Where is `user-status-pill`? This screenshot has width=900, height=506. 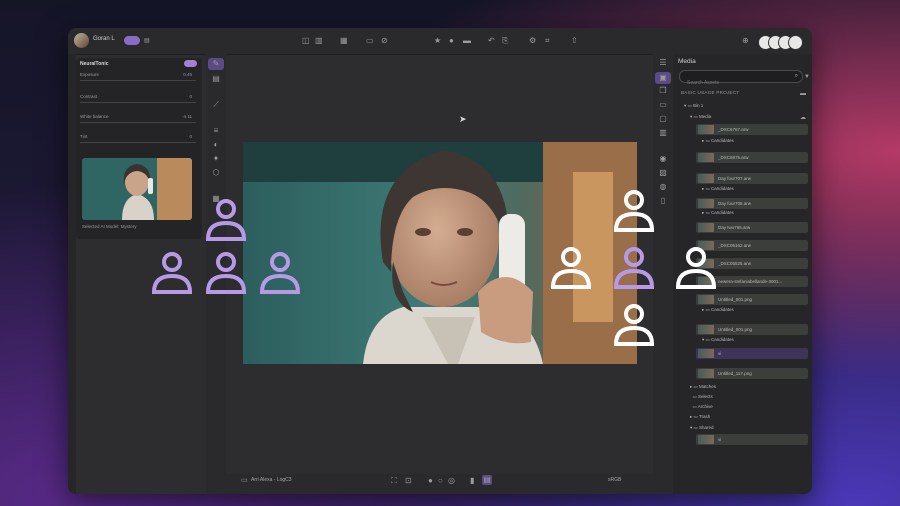
user-status-pill is located at coordinates (132, 40).